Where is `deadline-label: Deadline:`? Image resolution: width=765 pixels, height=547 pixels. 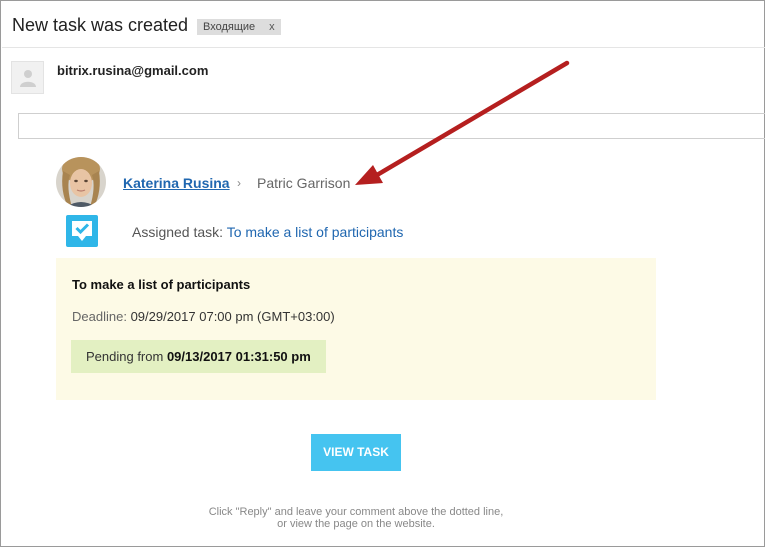 deadline-label: Deadline: is located at coordinates (99, 316).